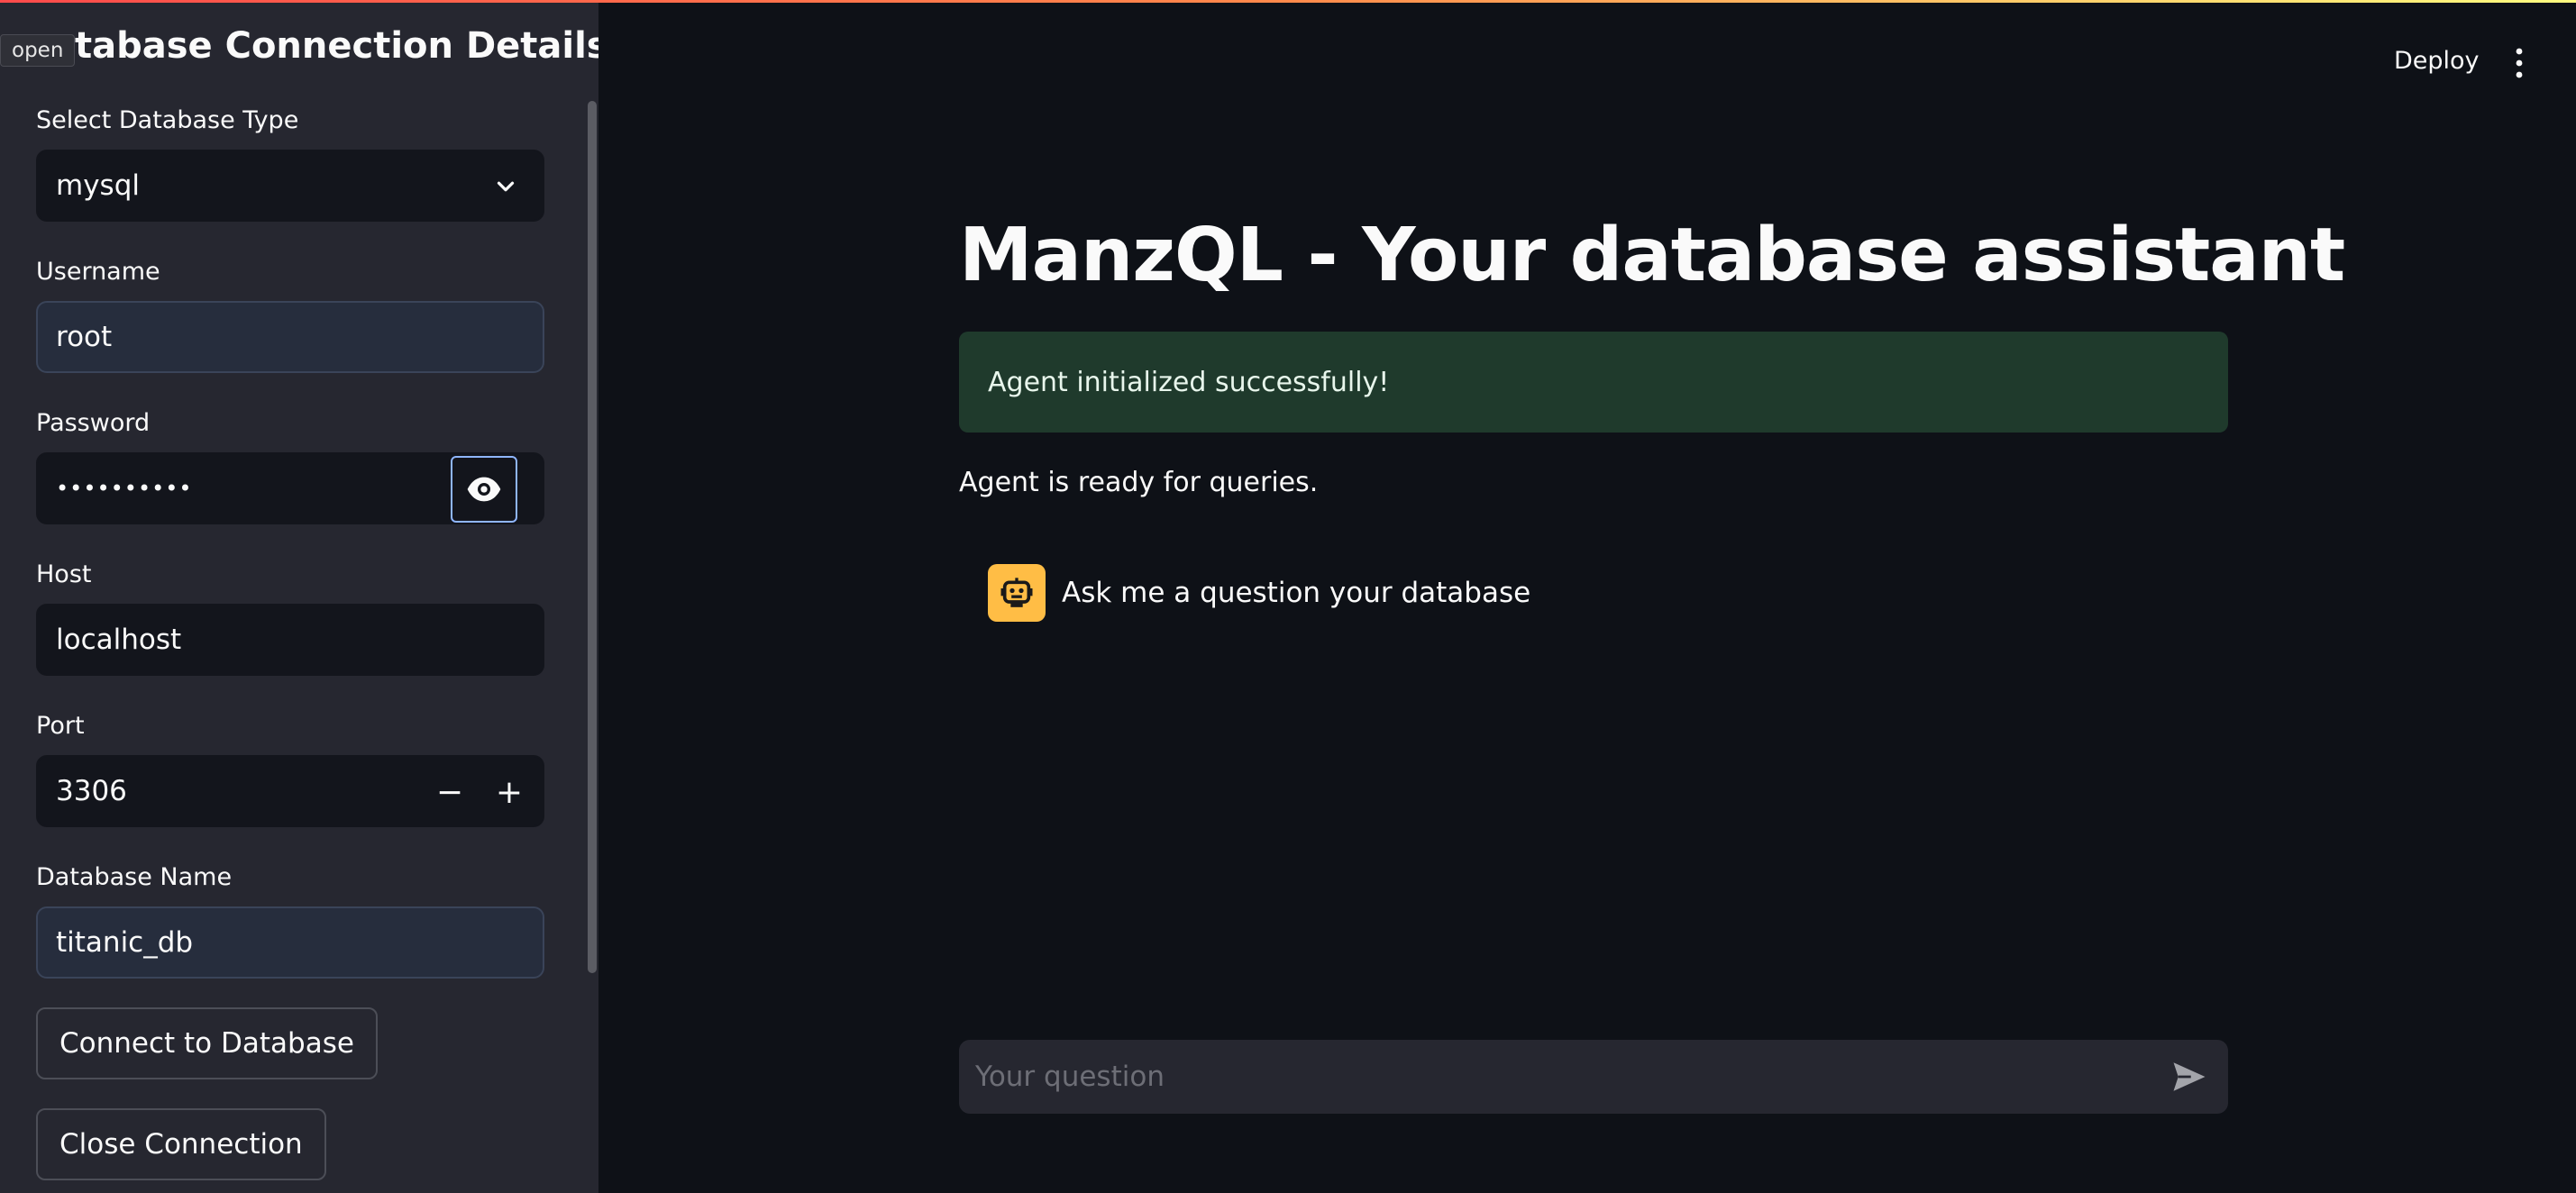 The image size is (2576, 1193). I want to click on database-name-field: titanic_db, so click(290, 942).